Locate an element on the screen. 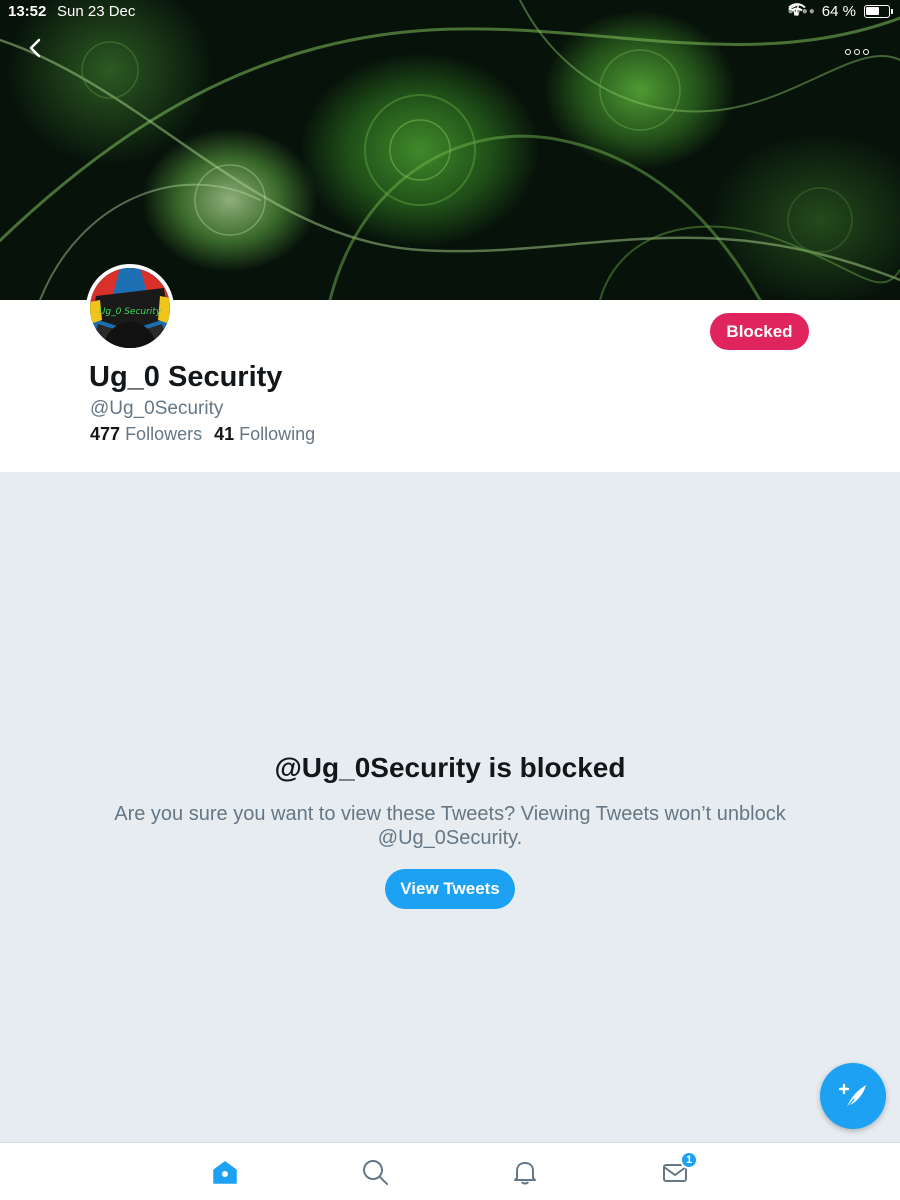  battery-percent: 64 % is located at coordinates (838, 11).